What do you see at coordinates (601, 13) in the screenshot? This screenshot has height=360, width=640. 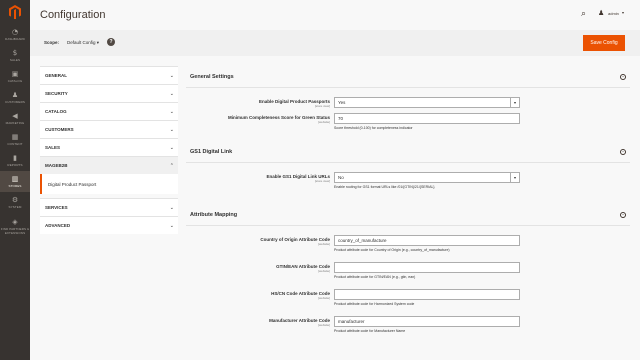 I see `user-icon: ♟` at bounding box center [601, 13].